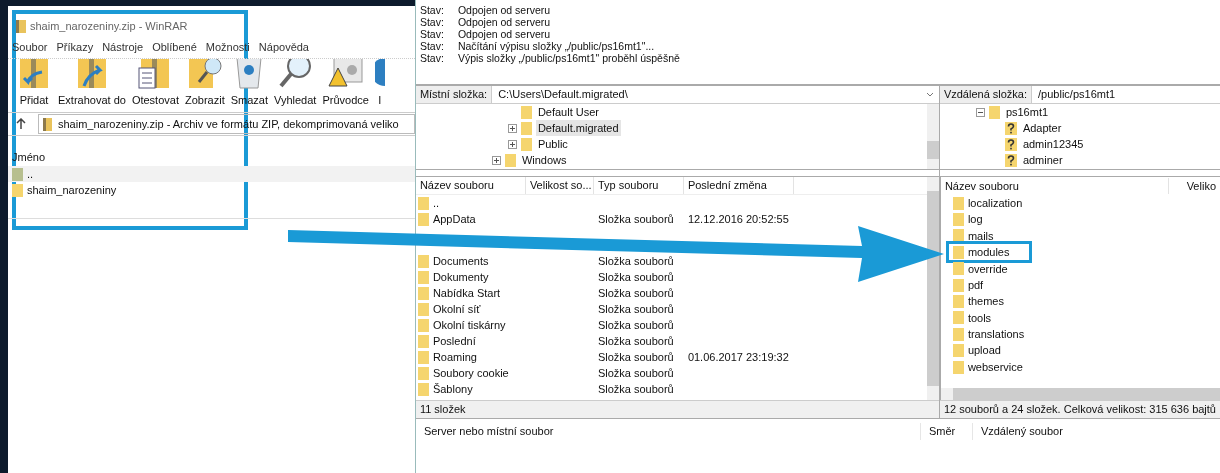  Describe the element at coordinates (738, 185) in the screenshot. I see `column-header: Poslední změna` at that location.